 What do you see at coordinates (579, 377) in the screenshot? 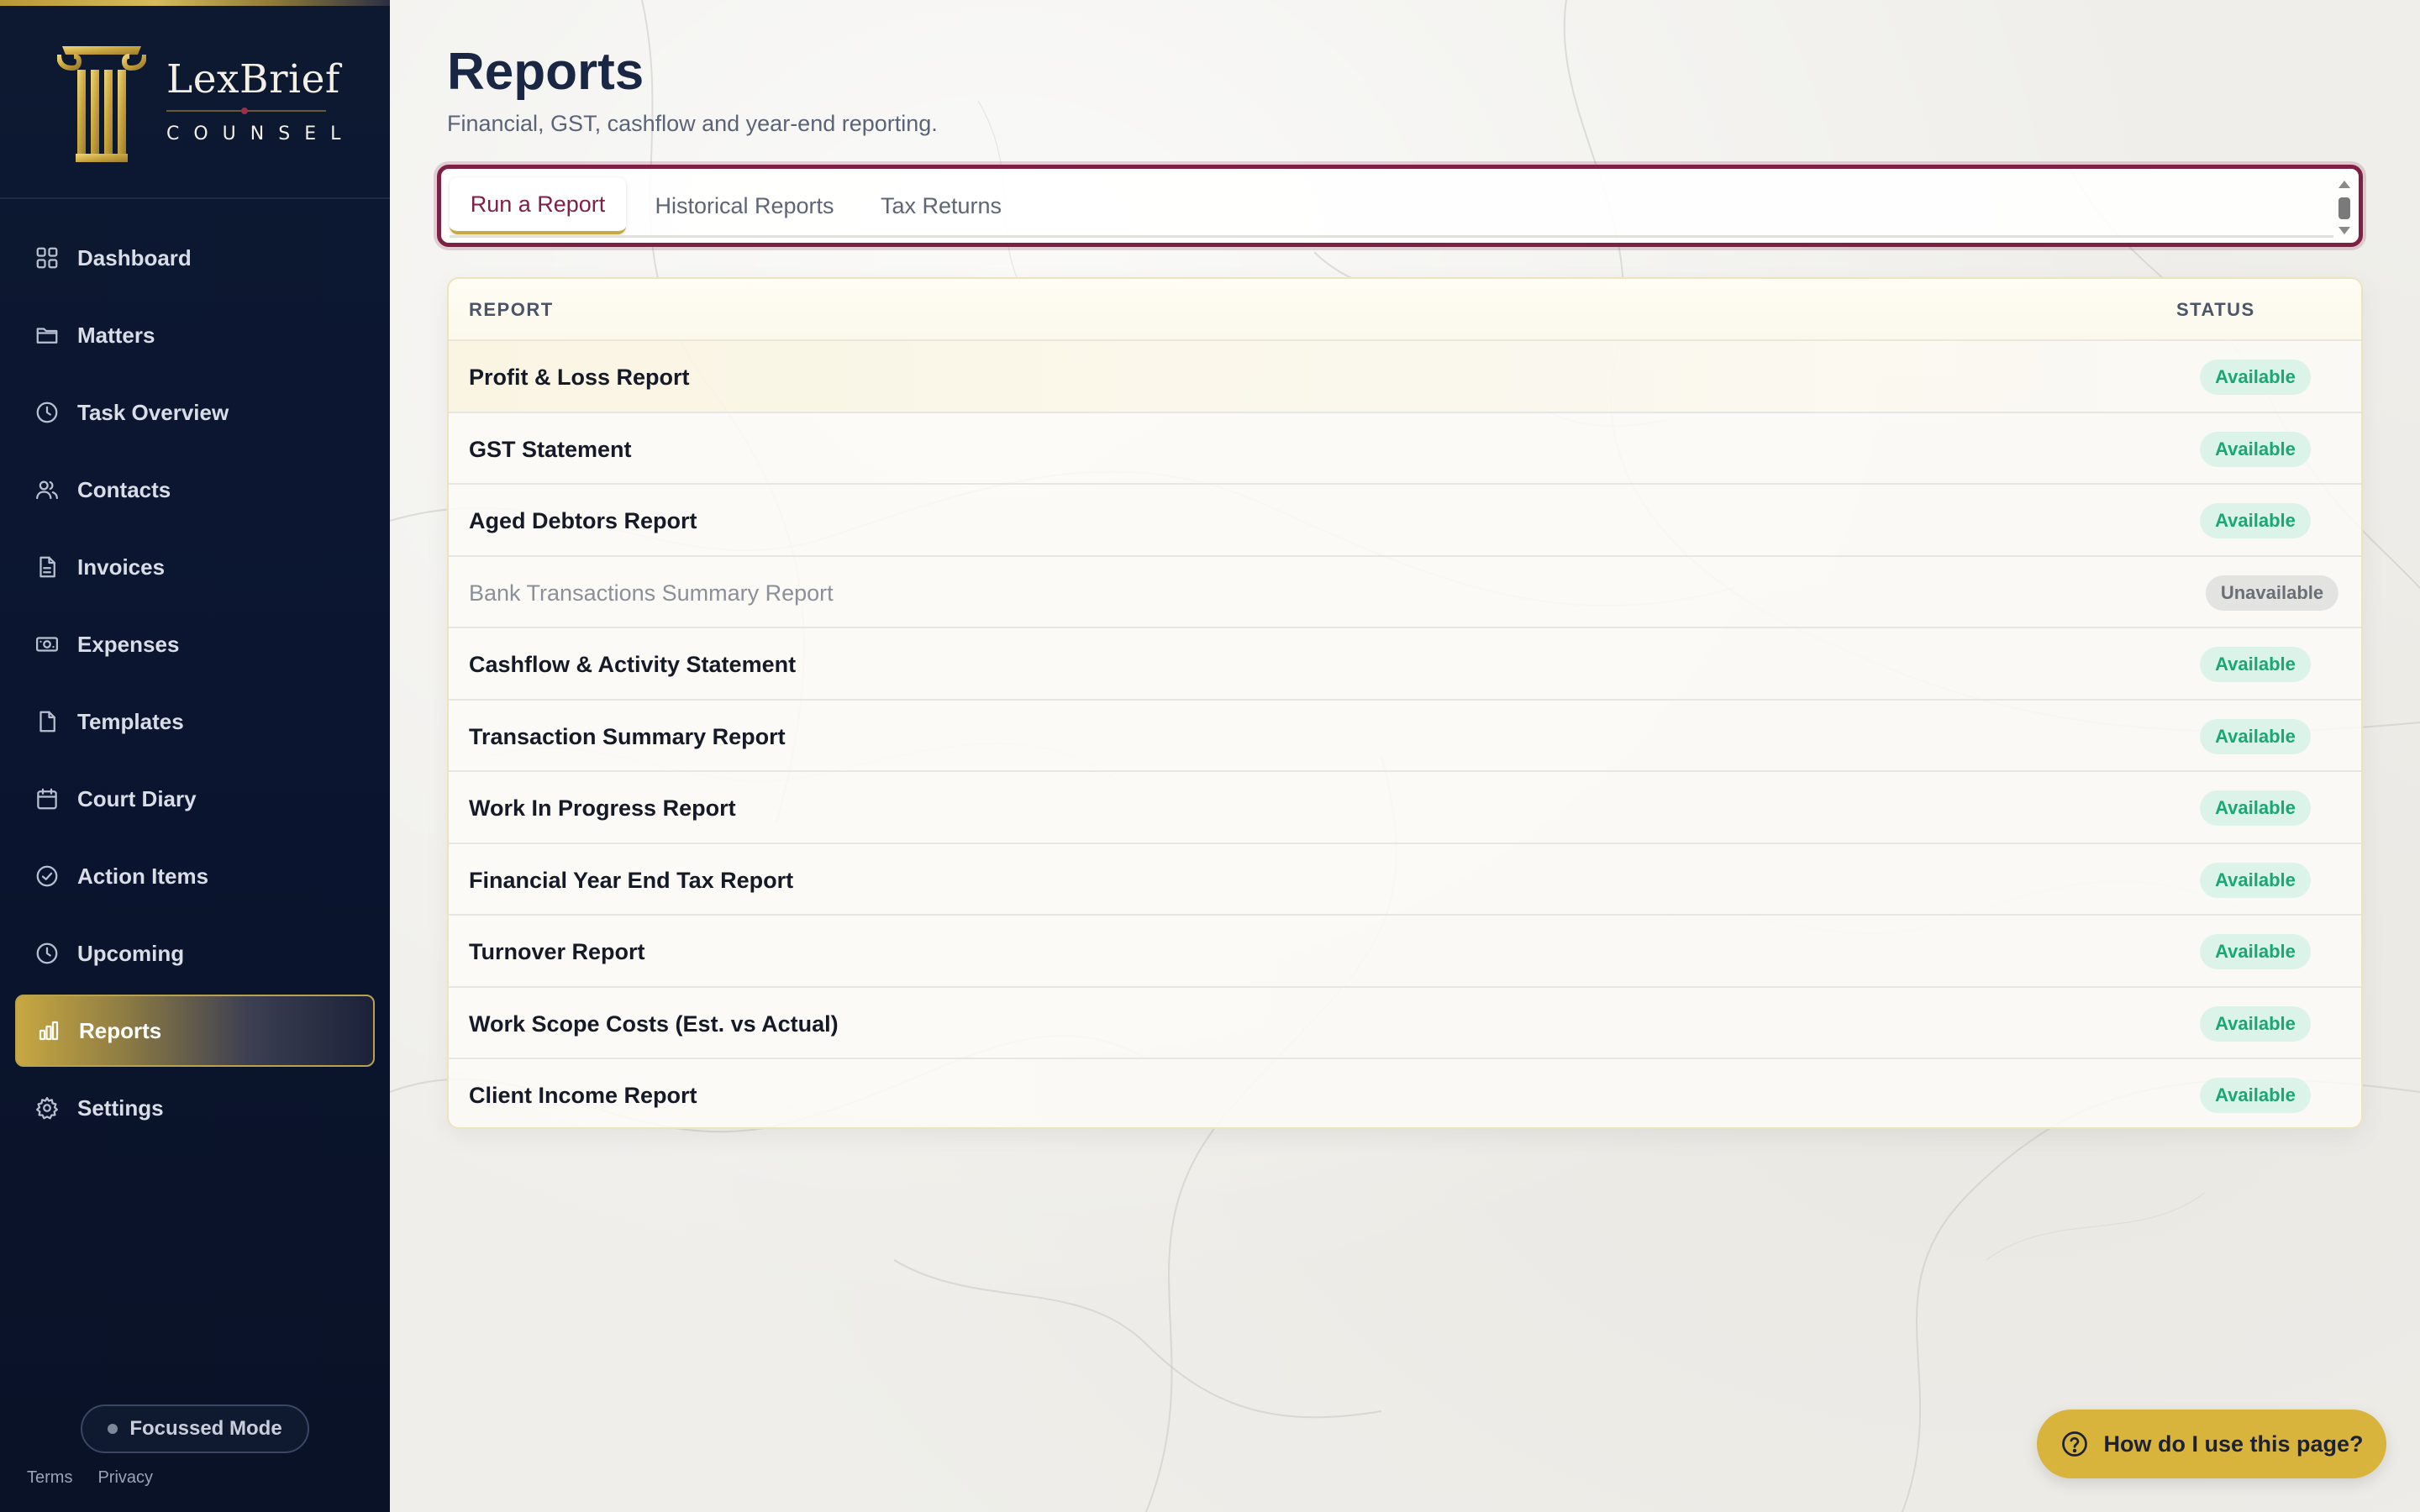
I see `report-name: Profit & Loss Report` at bounding box center [579, 377].